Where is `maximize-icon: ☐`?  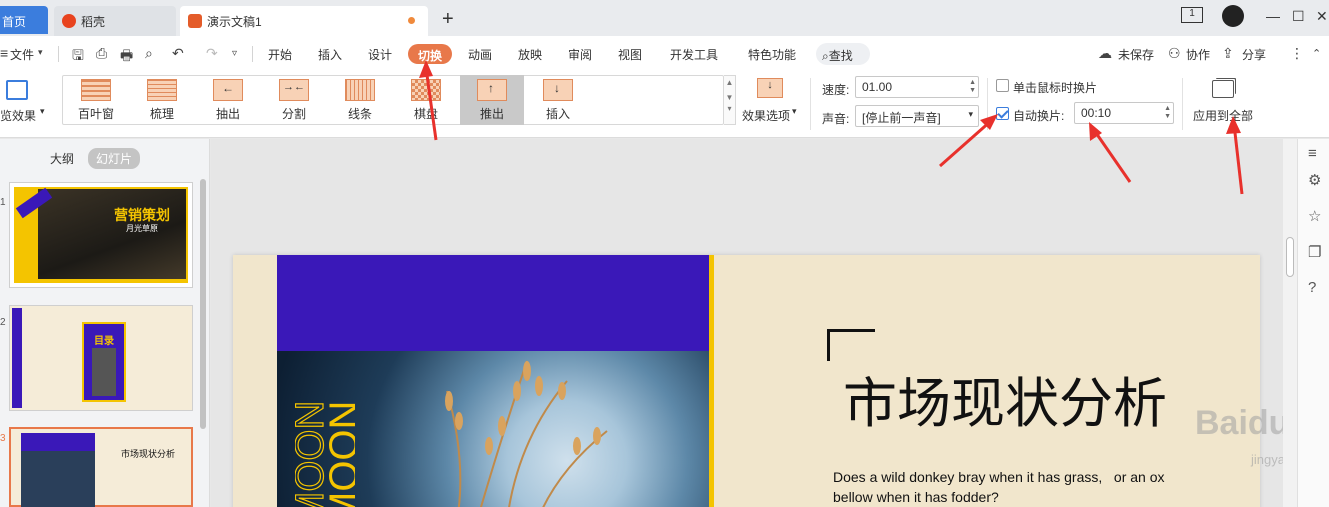
maximize-icon: ☐ is located at coordinates (1298, 16).